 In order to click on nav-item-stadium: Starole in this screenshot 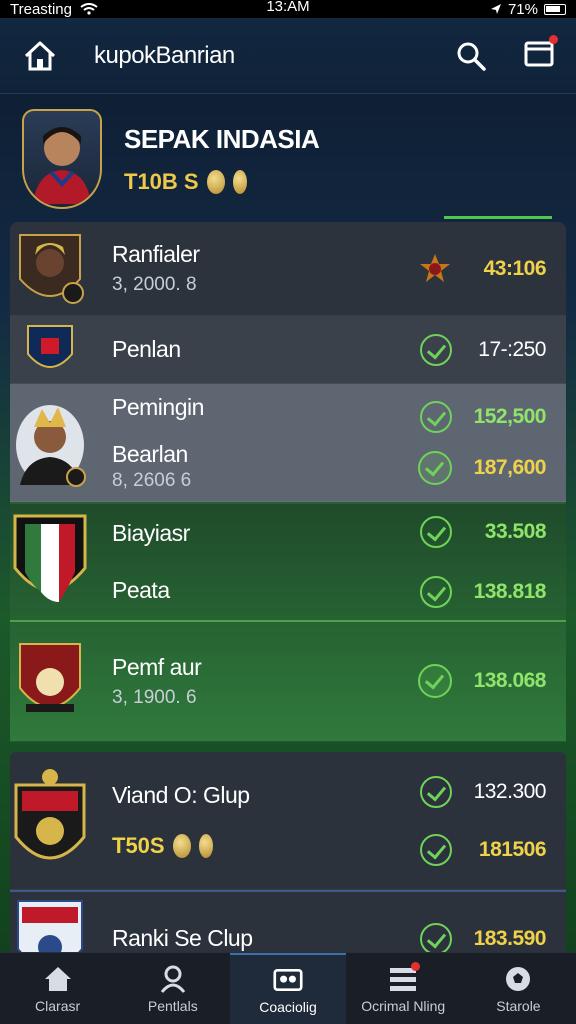, I will do `click(518, 988)`.